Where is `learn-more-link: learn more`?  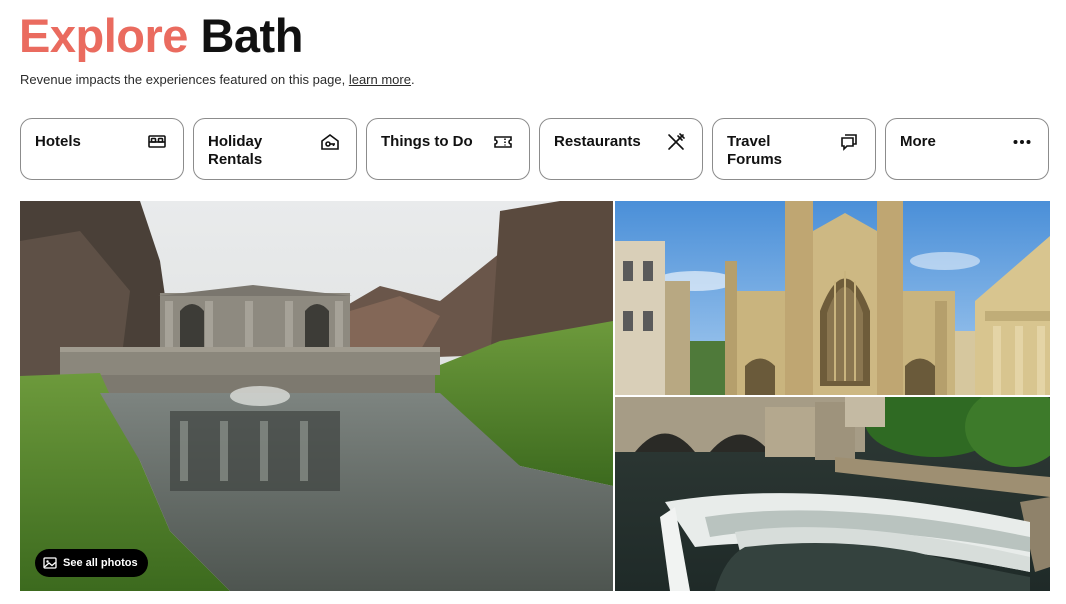 learn-more-link: learn more is located at coordinates (380, 79).